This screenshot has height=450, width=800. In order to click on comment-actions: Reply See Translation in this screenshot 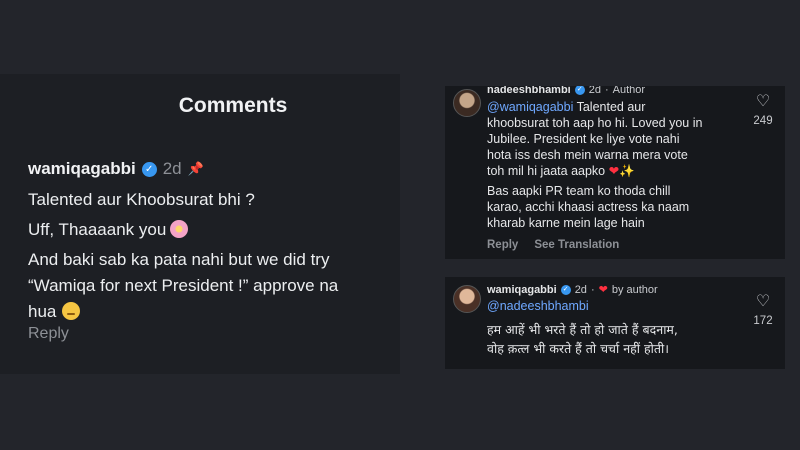, I will do `click(553, 245)`.